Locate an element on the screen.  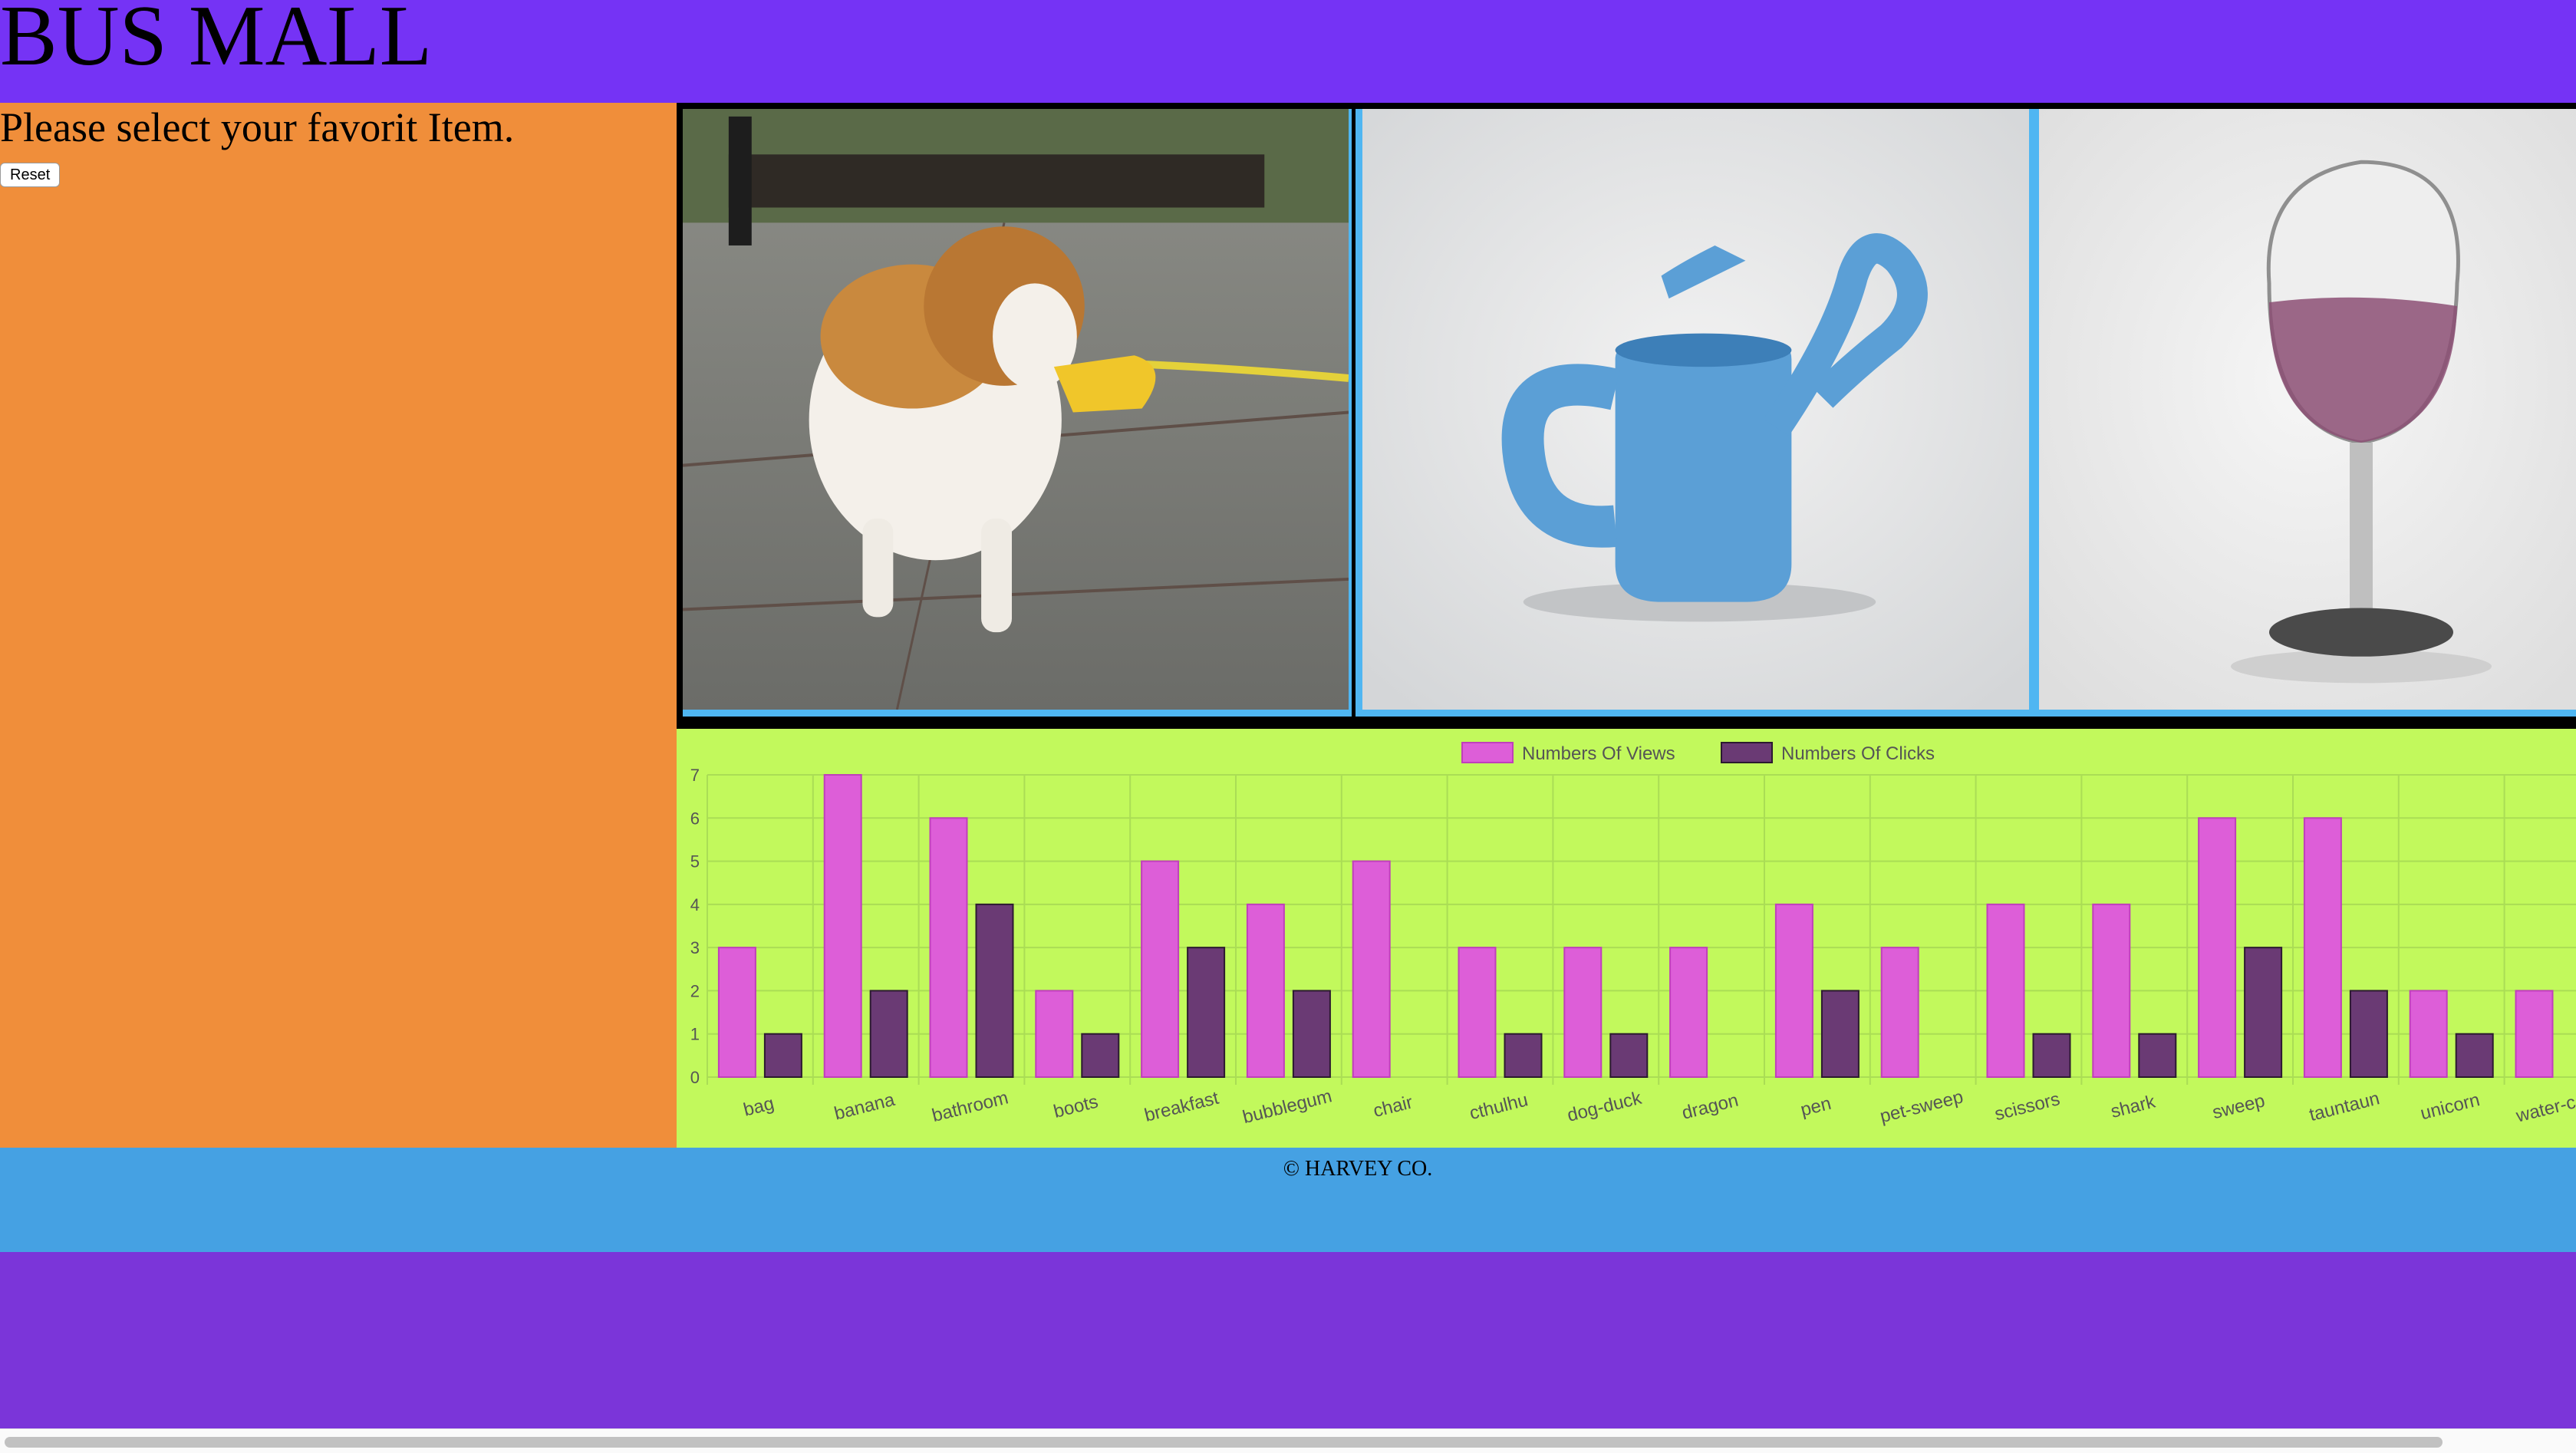
y-tick-label: 6 is located at coordinates (695, 819).